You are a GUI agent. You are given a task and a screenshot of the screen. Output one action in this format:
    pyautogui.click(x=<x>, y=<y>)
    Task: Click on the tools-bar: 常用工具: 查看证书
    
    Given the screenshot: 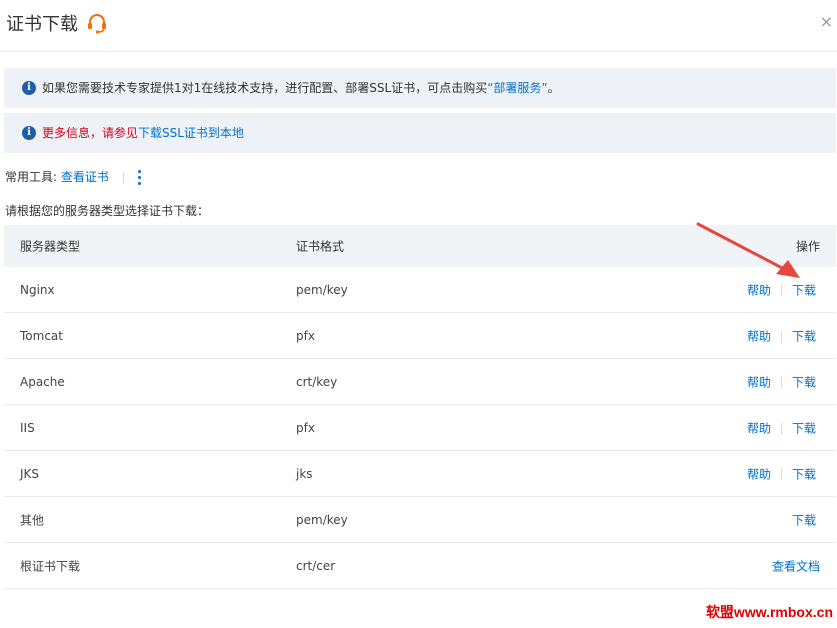 What is the action you would take?
    pyautogui.click(x=73, y=177)
    